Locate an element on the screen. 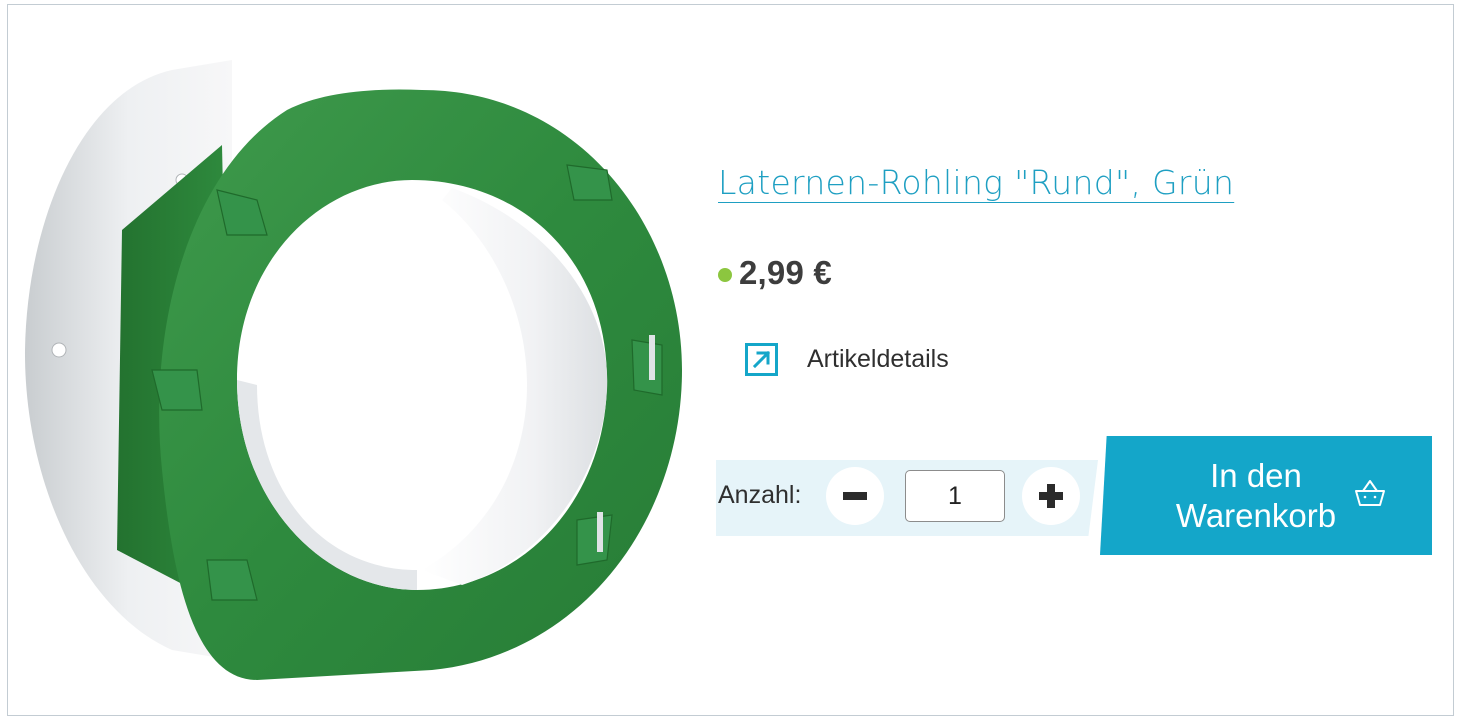 Image resolution: width=1462 pixels, height=716 pixels. quantity-increment-button is located at coordinates (1051, 496).